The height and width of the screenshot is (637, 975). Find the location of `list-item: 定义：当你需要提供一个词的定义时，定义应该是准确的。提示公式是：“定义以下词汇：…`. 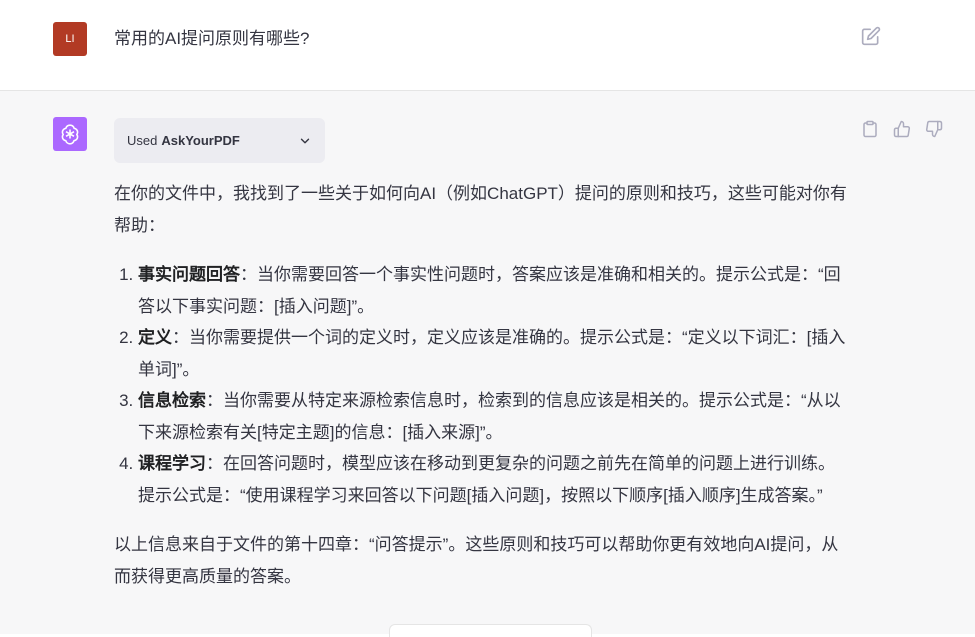

list-item: 定义：当你需要提供一个词的定义时，定义应该是准确的。提示公式是：“定义以下词汇：… is located at coordinates (493, 353).